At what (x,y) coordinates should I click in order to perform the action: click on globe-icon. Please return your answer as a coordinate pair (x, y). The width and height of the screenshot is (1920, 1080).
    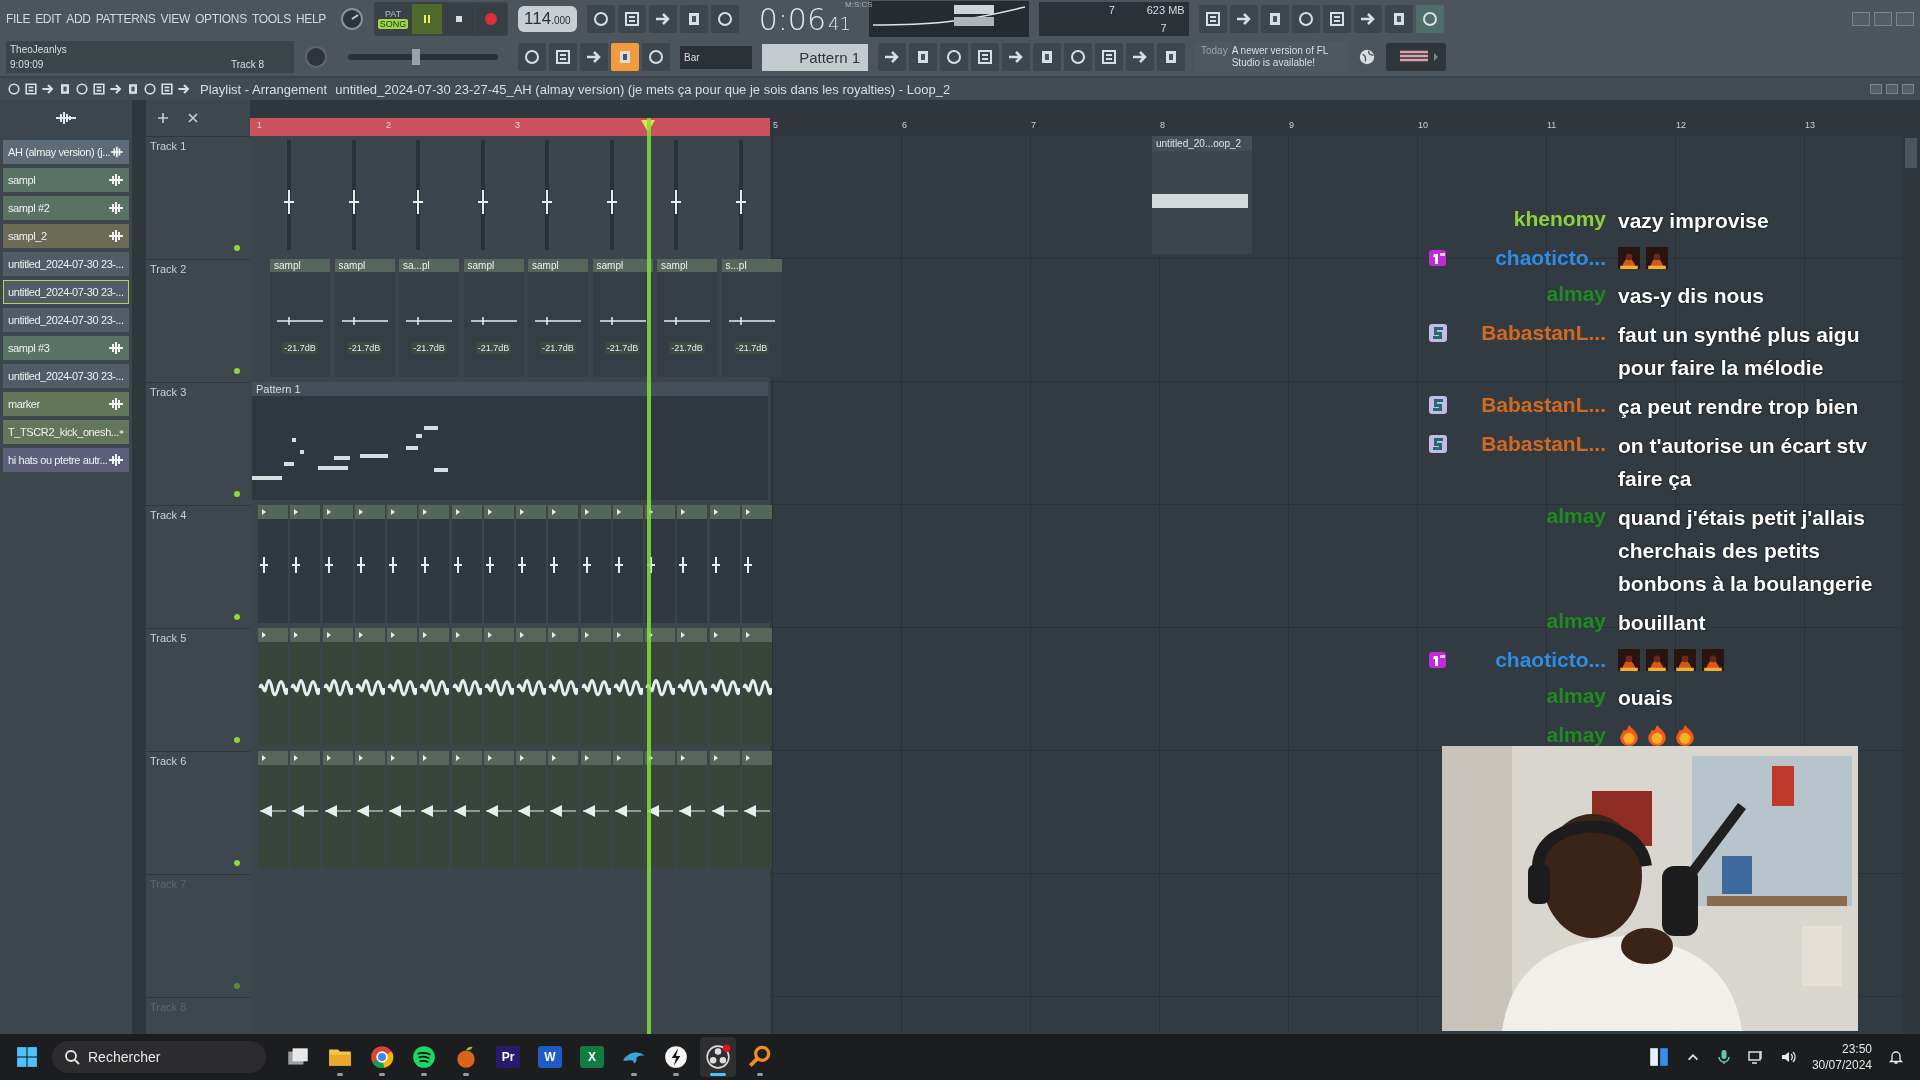
    Looking at the image, I should click on (1366, 57).